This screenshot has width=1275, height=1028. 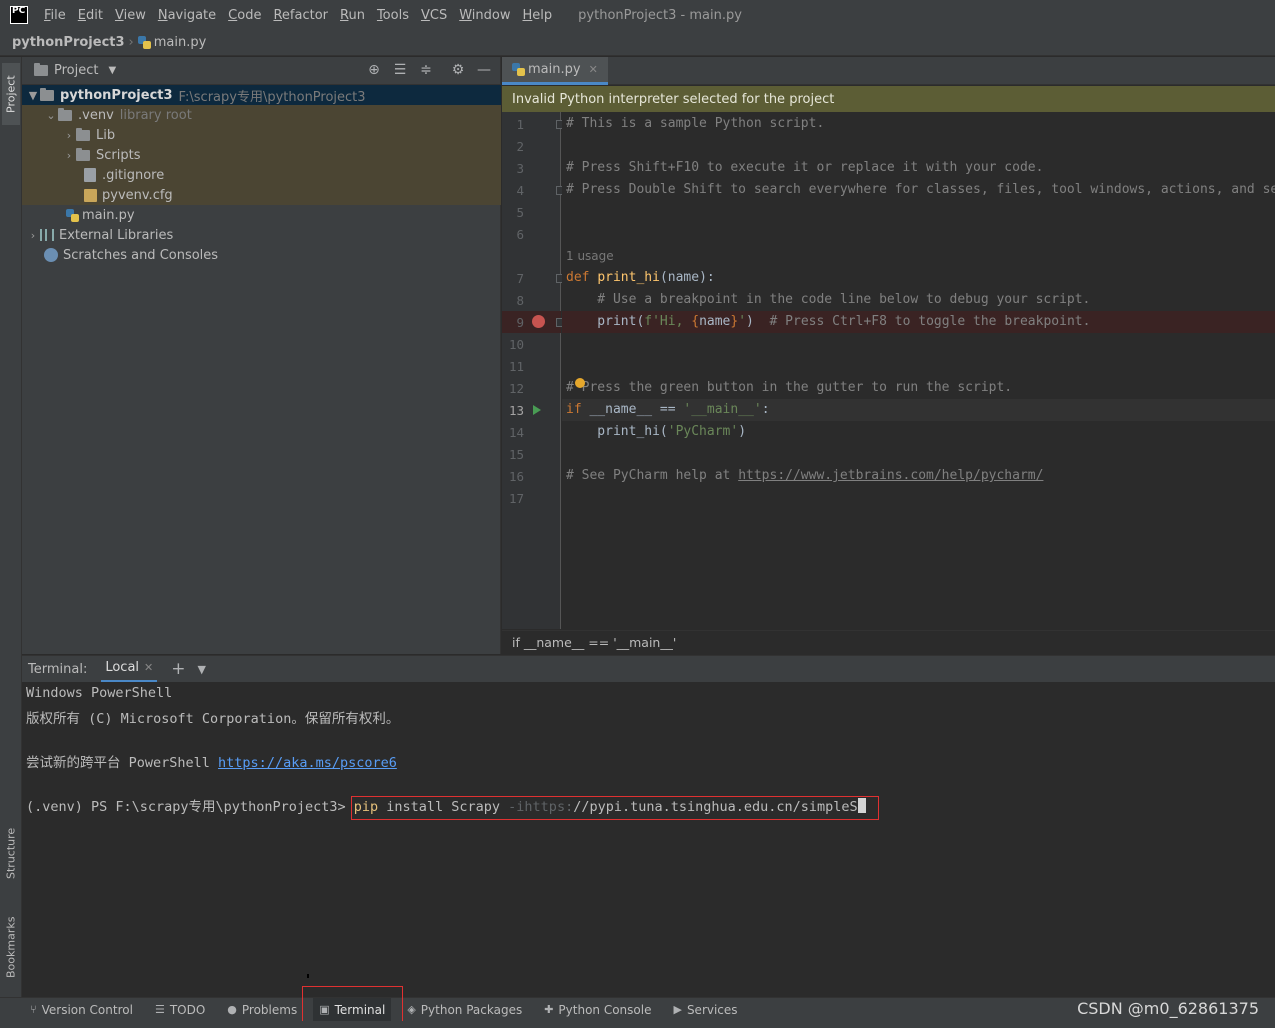 What do you see at coordinates (374, 70) in the screenshot?
I see `locate-icon: ⊕` at bounding box center [374, 70].